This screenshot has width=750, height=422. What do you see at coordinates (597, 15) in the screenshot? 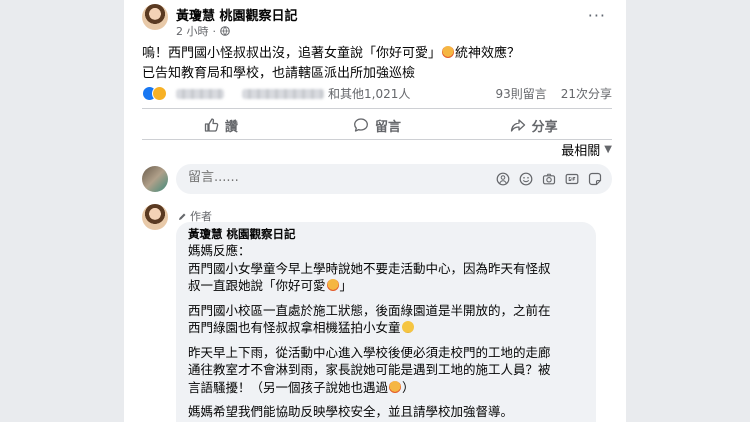
I see `more-options-icon: ···` at bounding box center [597, 15].